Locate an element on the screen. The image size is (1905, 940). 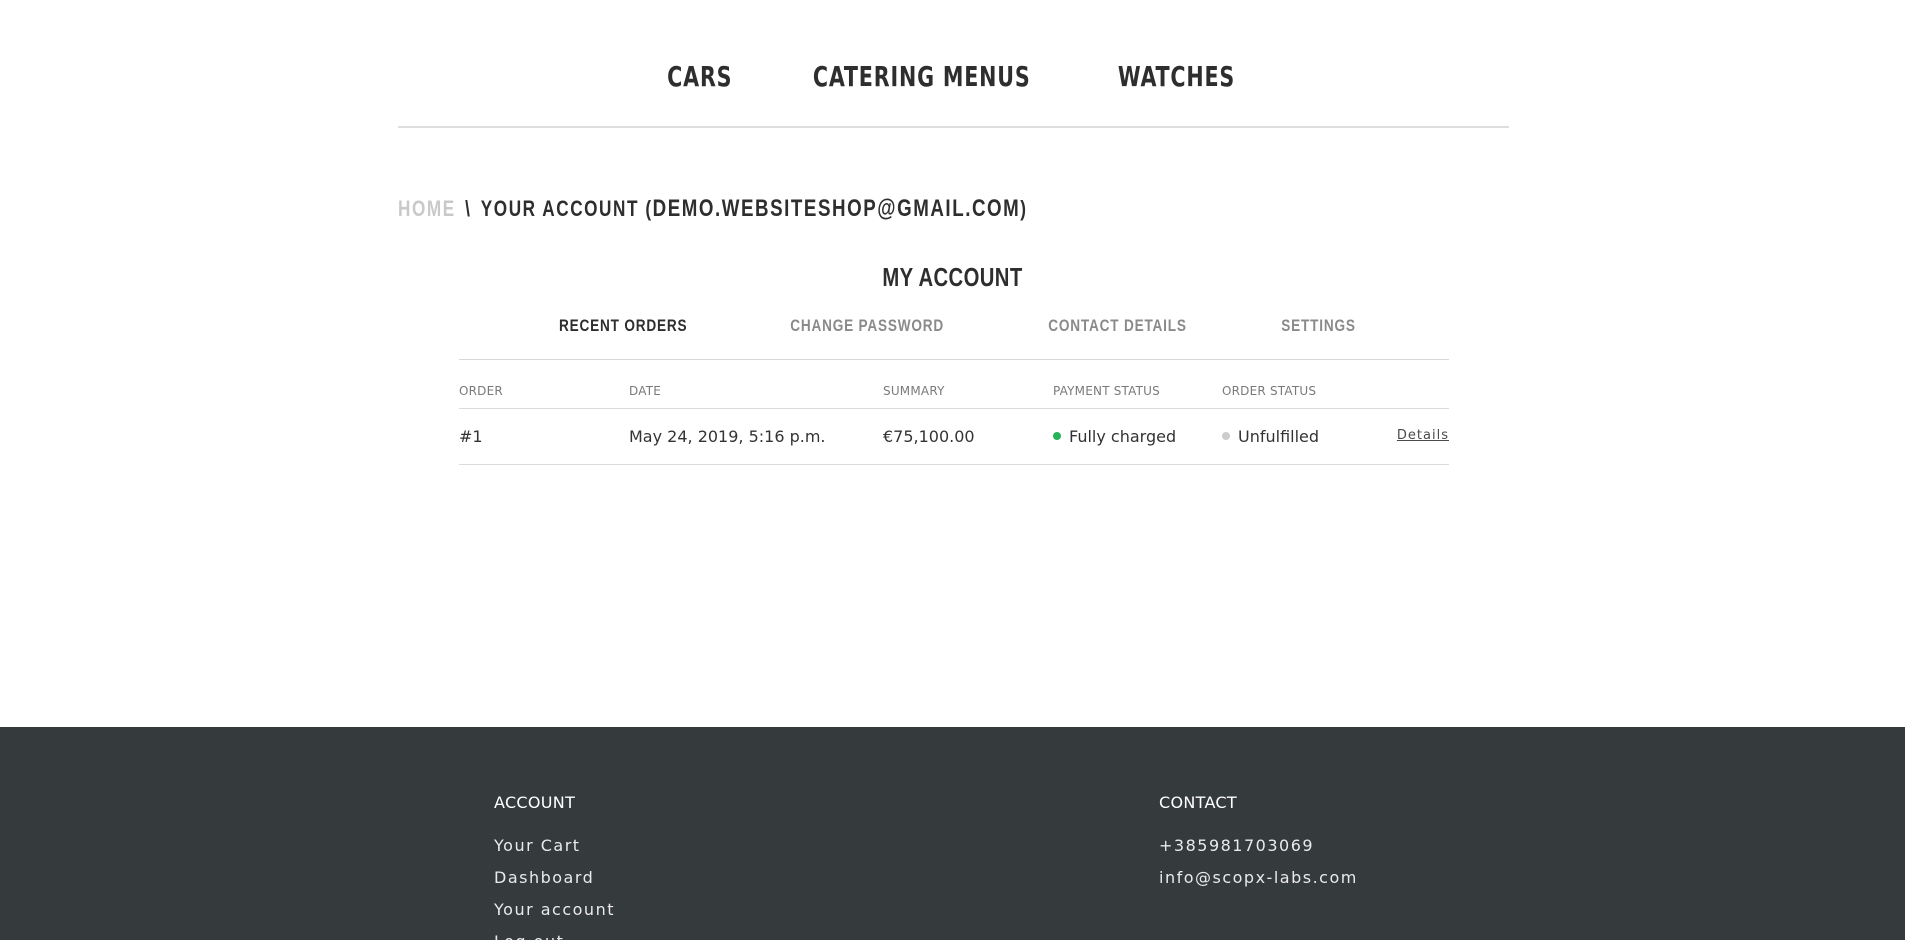
tab-recent-orders: Recent orders is located at coordinates (623, 326).